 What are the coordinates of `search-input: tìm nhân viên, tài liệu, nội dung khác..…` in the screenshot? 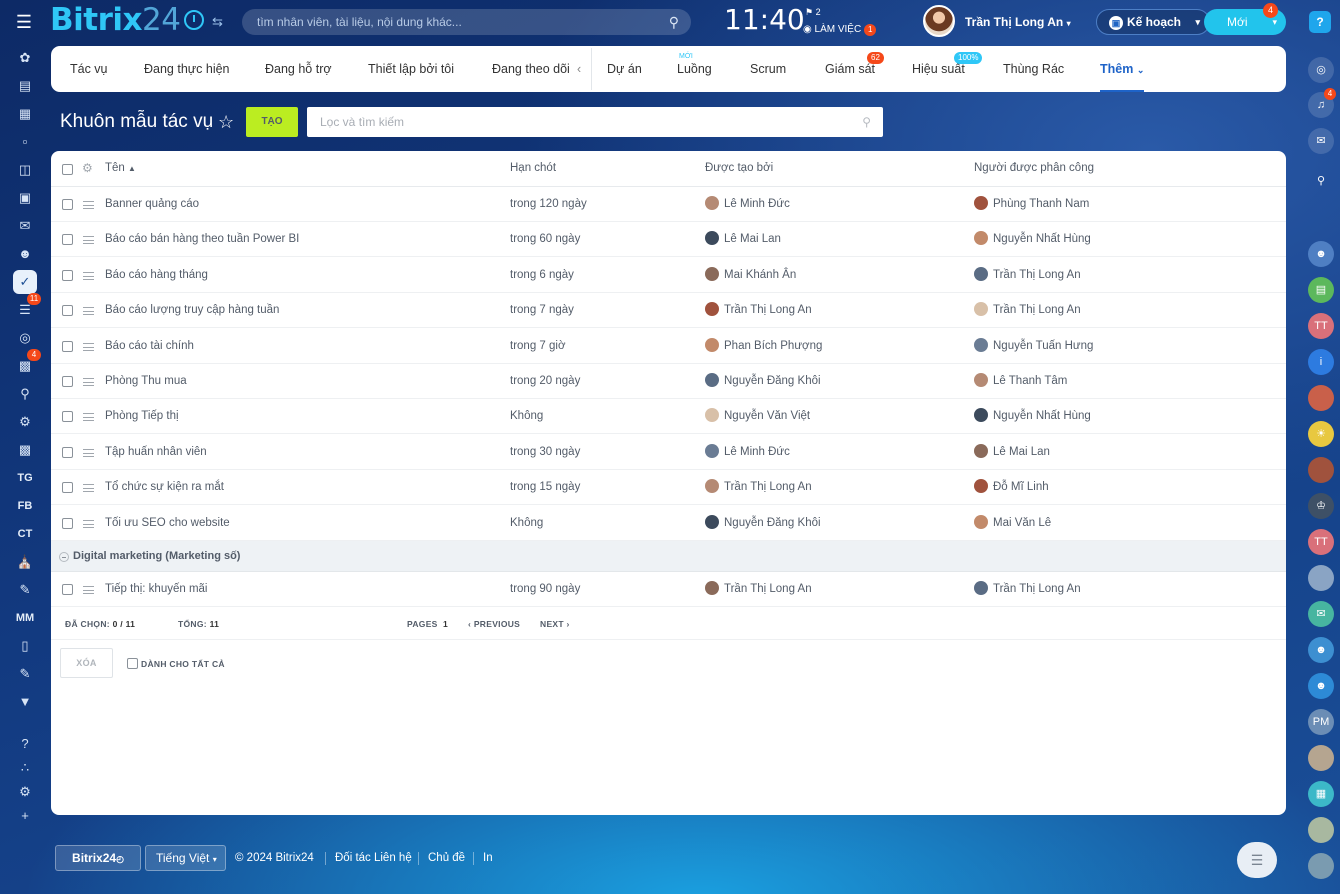 It's located at (466, 22).